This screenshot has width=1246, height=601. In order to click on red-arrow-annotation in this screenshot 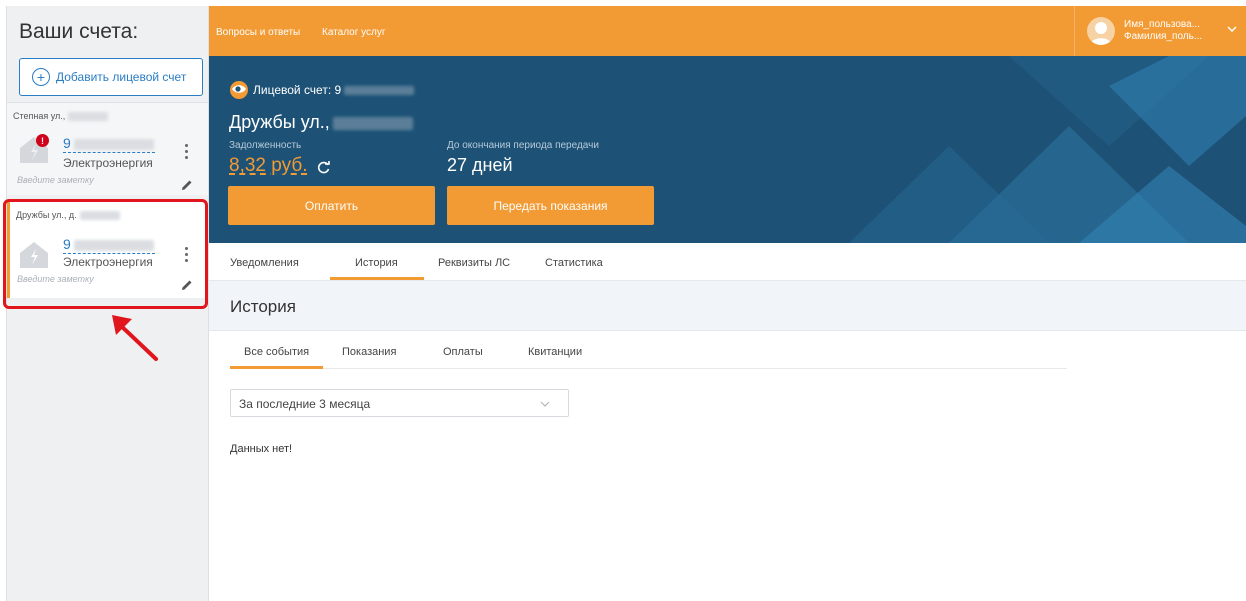, I will do `click(135, 338)`.